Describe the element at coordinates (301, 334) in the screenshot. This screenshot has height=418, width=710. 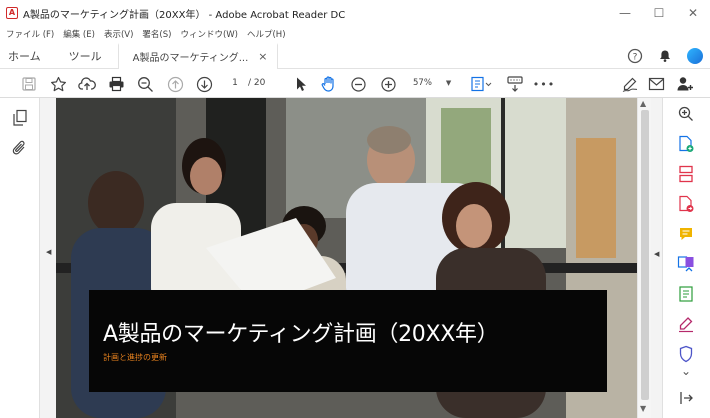
I see `document-title: A製品のマーケティング計画（20XX年）` at that location.